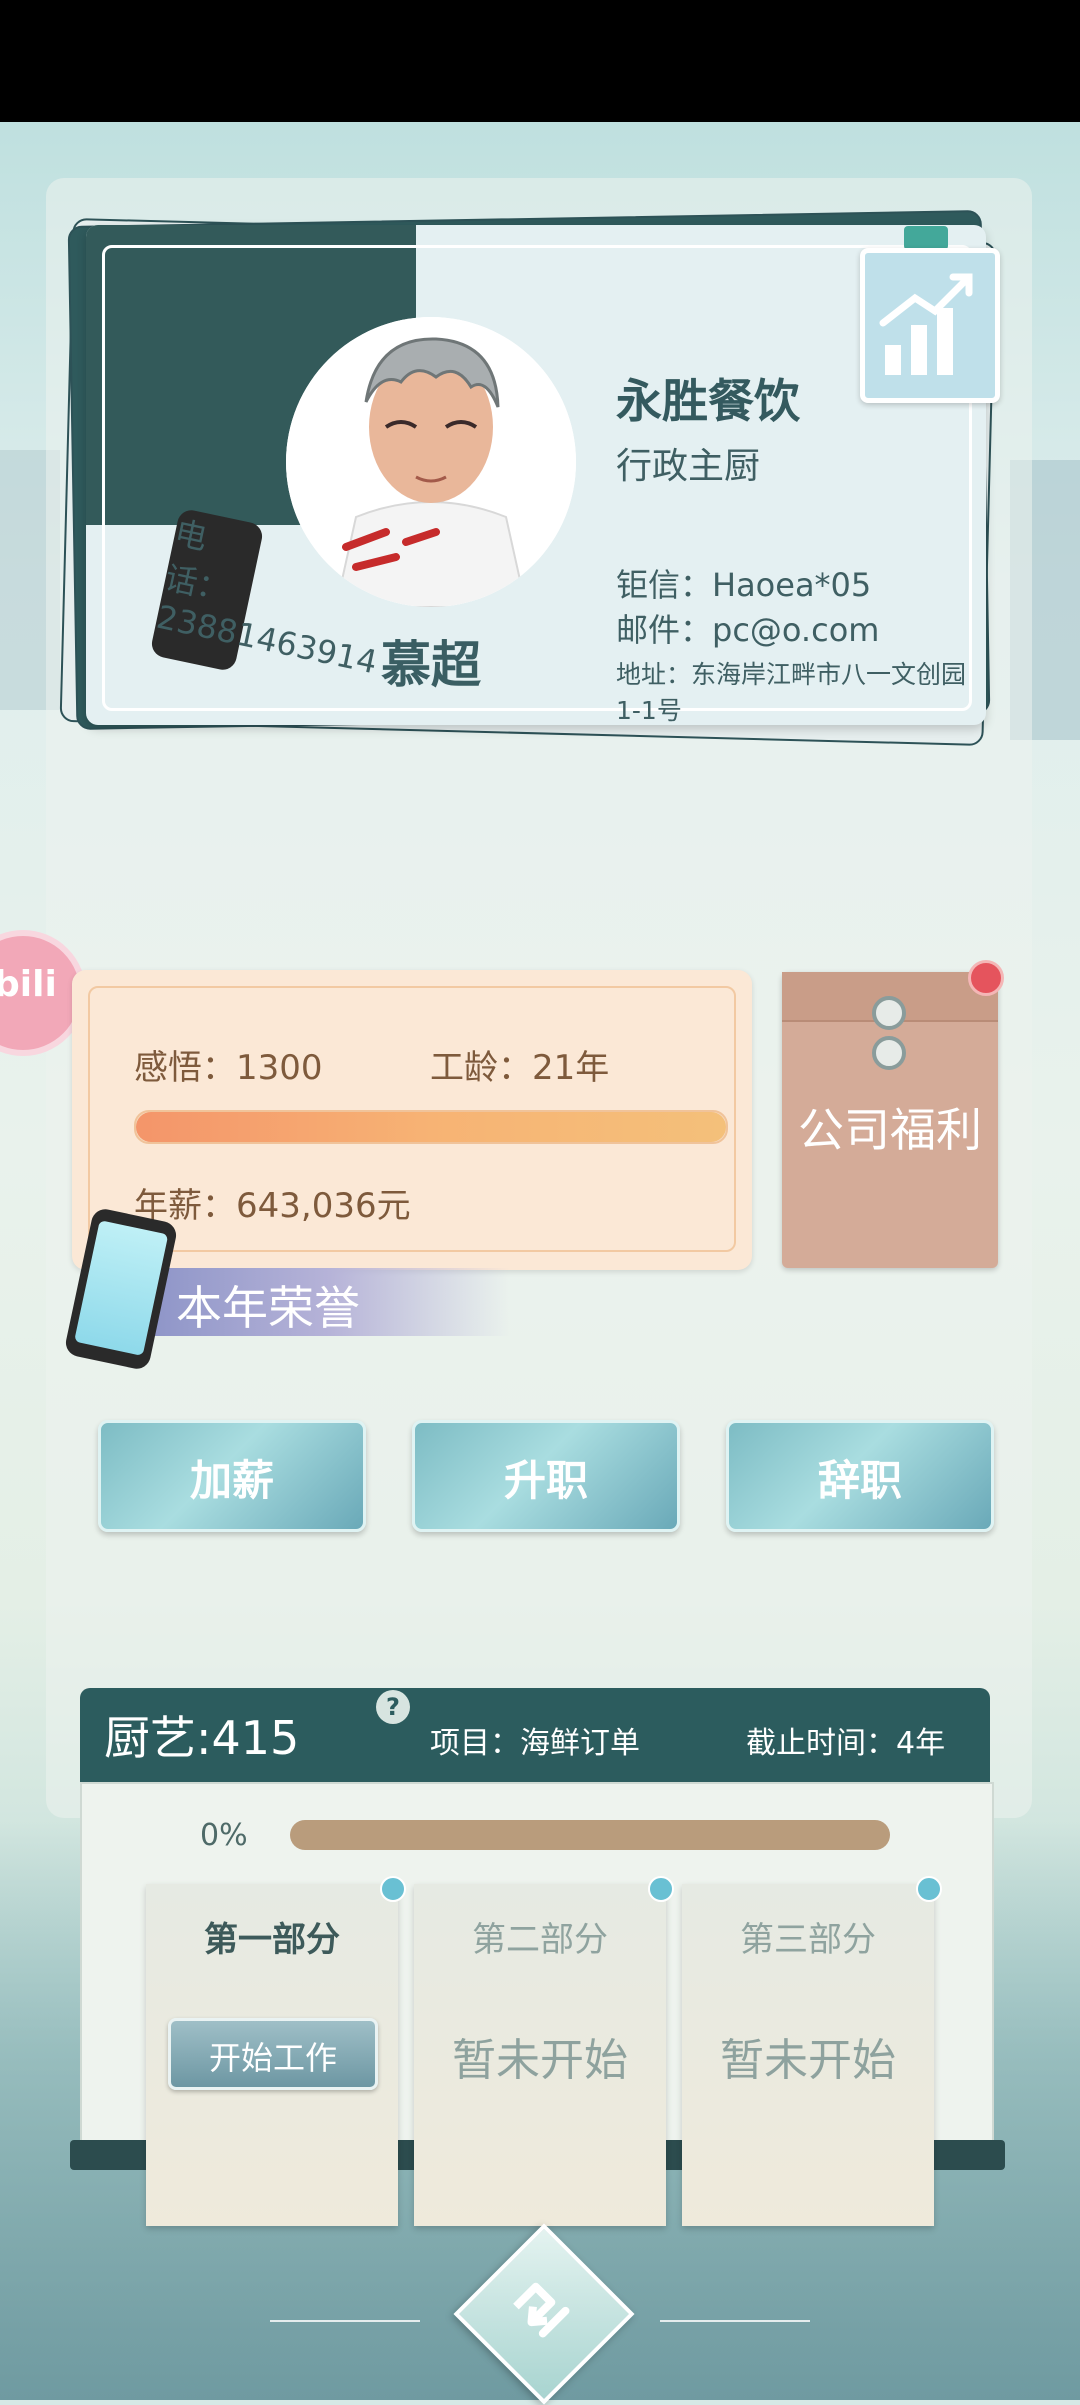 The width and height of the screenshot is (1080, 2405). I want to click on avatar, so click(431, 462).